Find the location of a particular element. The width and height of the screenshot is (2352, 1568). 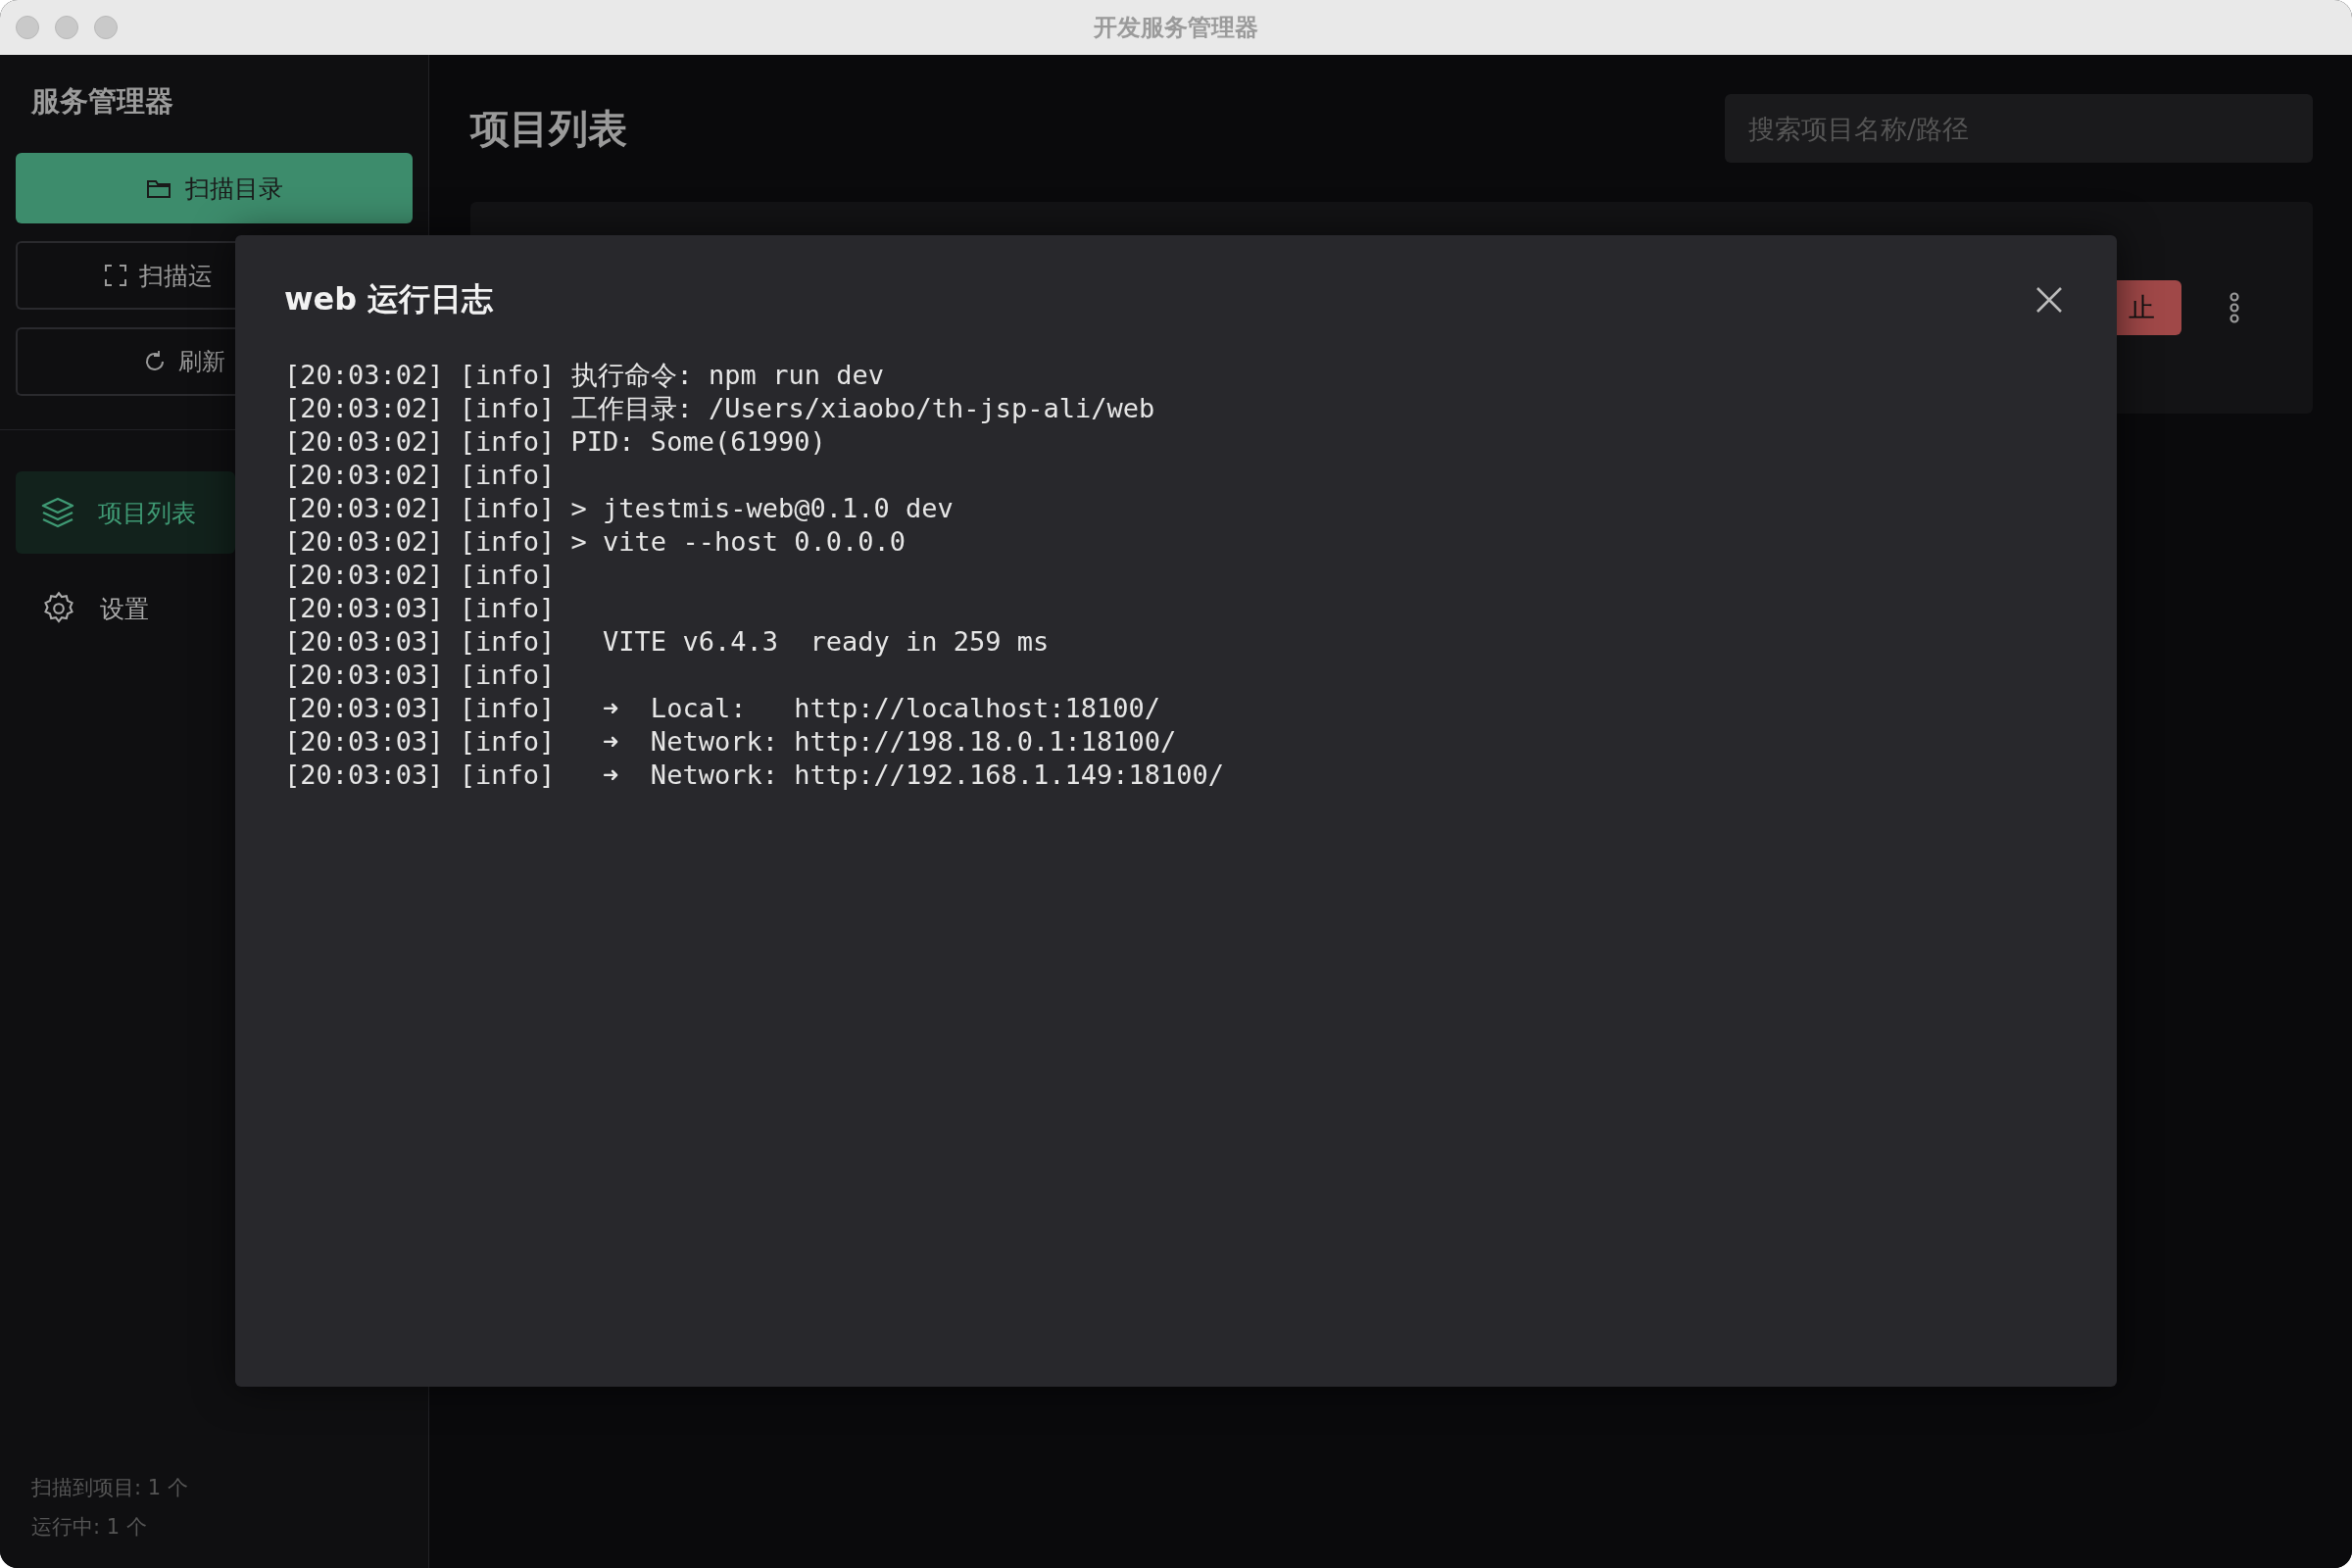

app-title: 服务管理器 is located at coordinates (102, 101).